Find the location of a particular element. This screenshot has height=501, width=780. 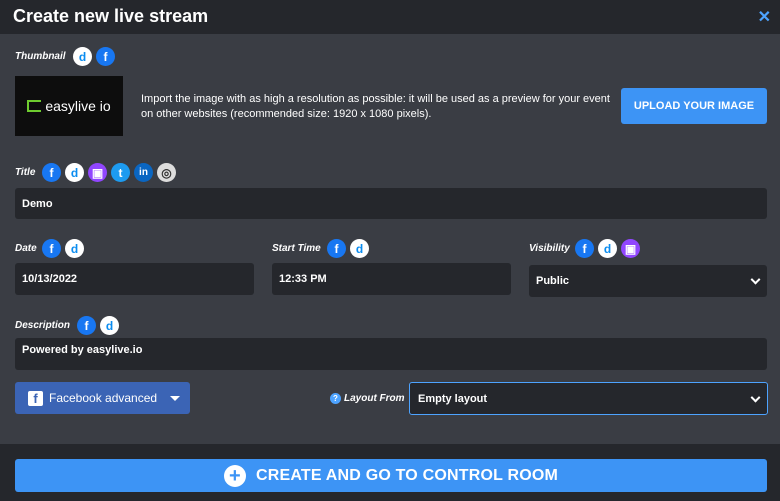

title-input-value: Demo is located at coordinates (37, 203).